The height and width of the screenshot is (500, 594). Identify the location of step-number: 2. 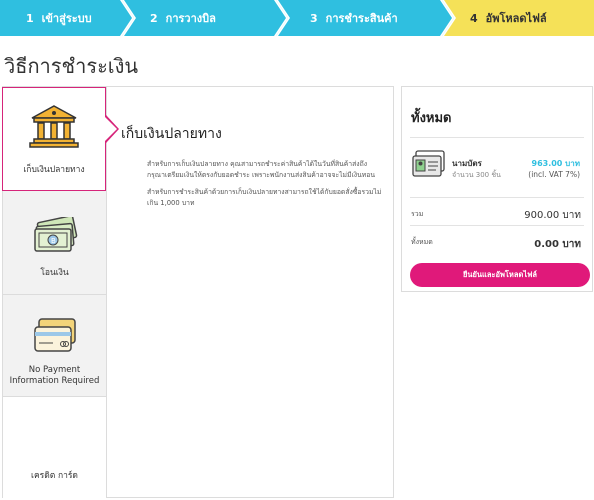
(154, 18).